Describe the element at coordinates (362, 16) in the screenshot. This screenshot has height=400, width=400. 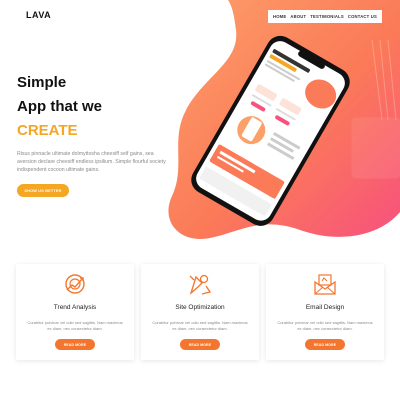
I see `nav-item-contact-us: CONTACT US` at that location.